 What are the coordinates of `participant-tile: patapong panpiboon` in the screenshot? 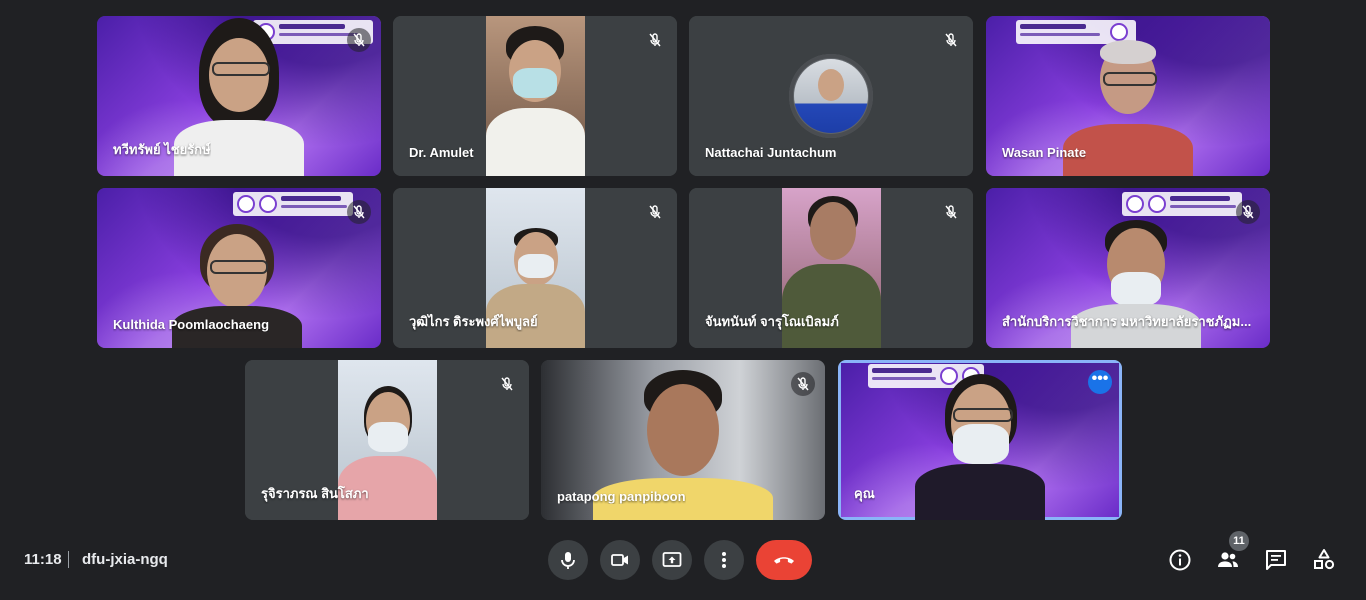 It's located at (683, 440).